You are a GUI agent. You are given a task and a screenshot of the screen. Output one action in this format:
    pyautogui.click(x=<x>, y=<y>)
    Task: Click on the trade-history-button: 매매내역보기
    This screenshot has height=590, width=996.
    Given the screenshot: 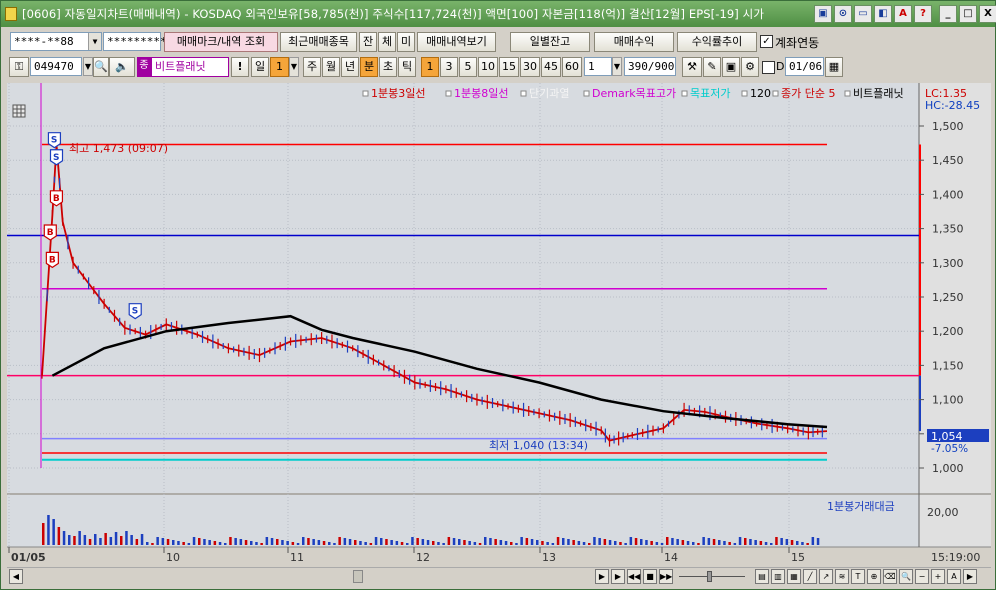 What is the action you would take?
    pyautogui.click(x=456, y=42)
    